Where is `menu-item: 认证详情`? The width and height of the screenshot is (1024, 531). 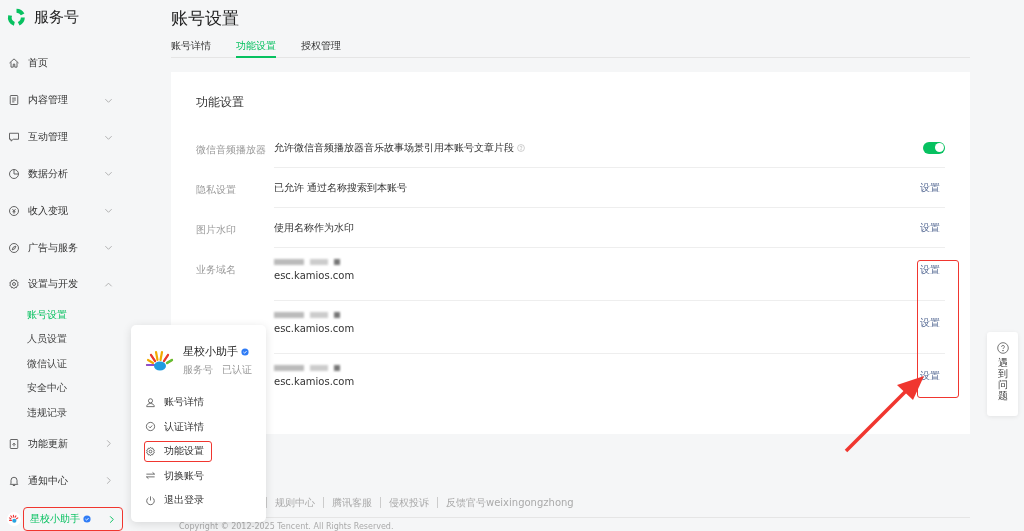 menu-item: 认证详情 is located at coordinates (205, 426).